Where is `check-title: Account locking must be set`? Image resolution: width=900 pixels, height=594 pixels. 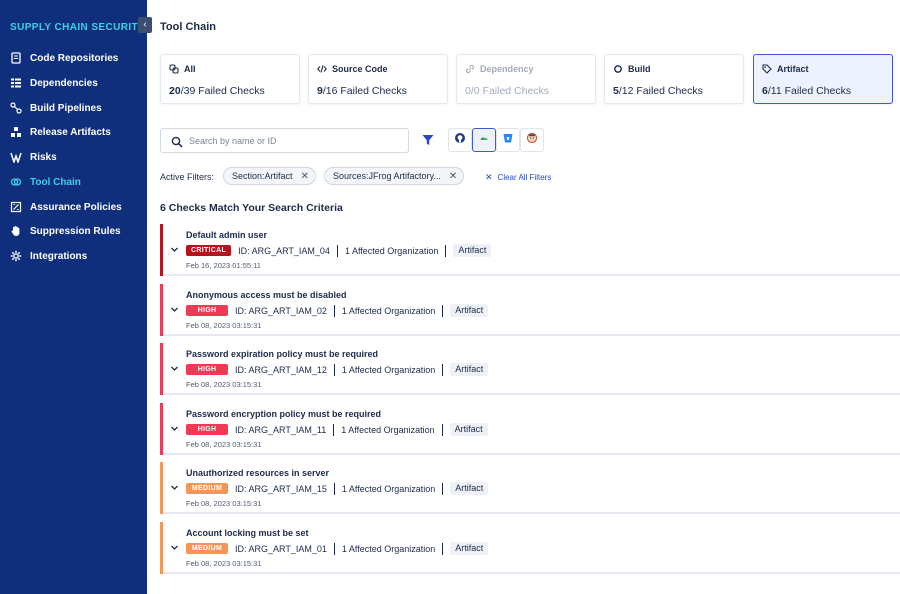
check-title: Account locking must be set is located at coordinates (247, 533).